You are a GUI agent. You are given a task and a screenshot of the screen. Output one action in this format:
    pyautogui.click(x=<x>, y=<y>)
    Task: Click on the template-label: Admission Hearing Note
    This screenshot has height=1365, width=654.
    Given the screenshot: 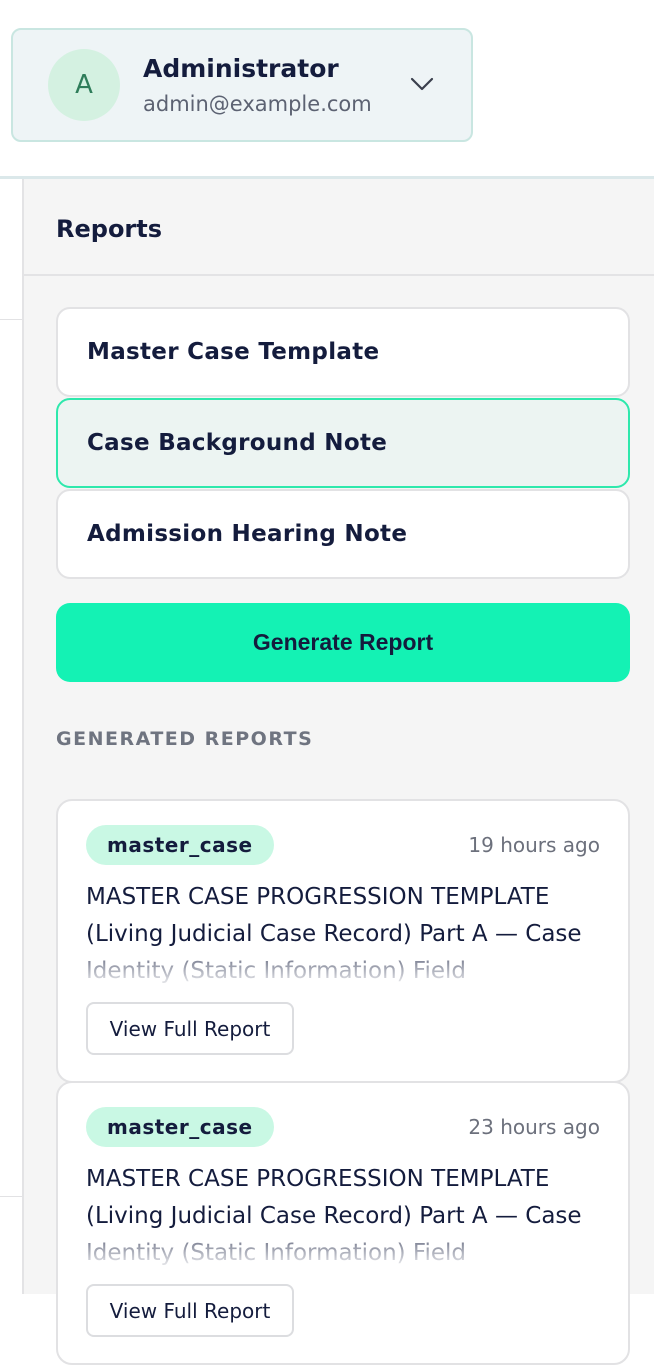 What is the action you would take?
    pyautogui.click(x=247, y=534)
    